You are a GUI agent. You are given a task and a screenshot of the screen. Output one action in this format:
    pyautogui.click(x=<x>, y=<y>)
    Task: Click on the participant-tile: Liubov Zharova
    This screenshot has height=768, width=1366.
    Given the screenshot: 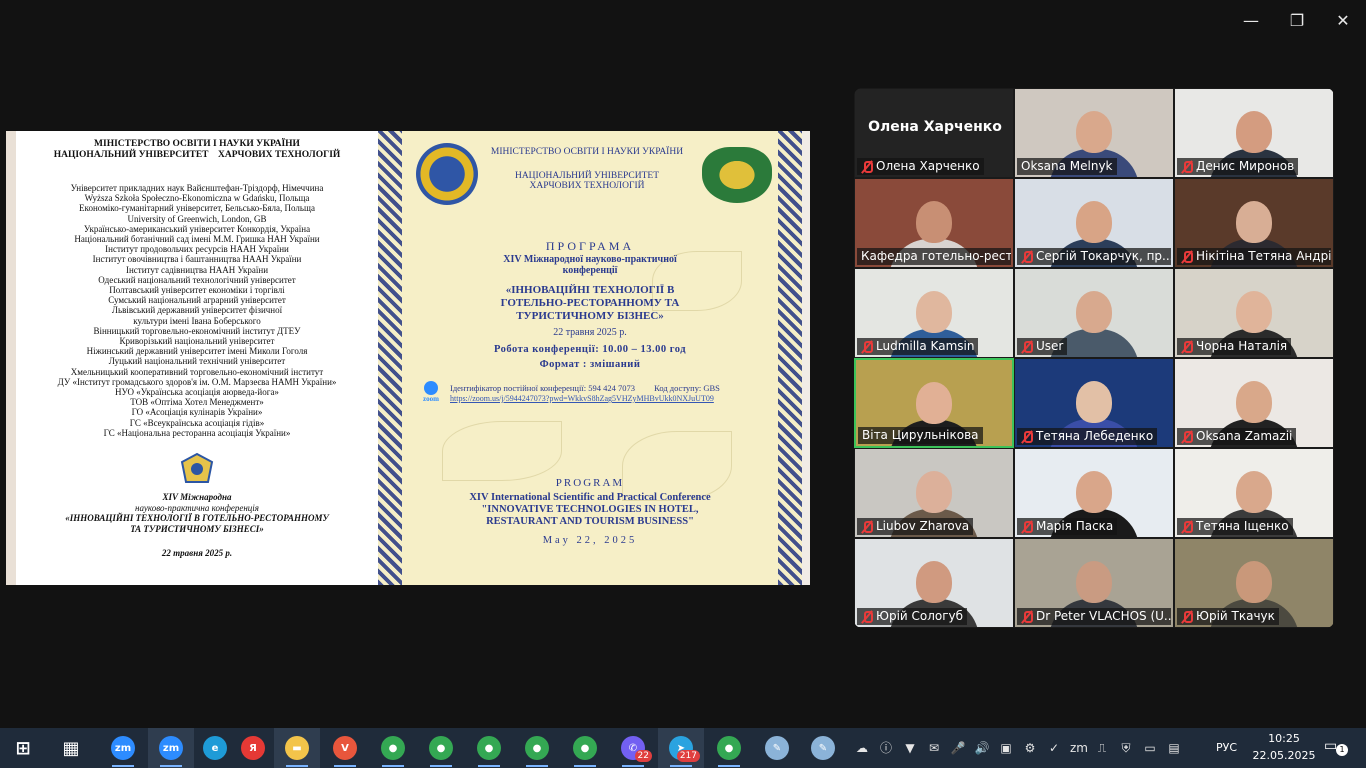 What is the action you would take?
    pyautogui.click(x=934, y=493)
    